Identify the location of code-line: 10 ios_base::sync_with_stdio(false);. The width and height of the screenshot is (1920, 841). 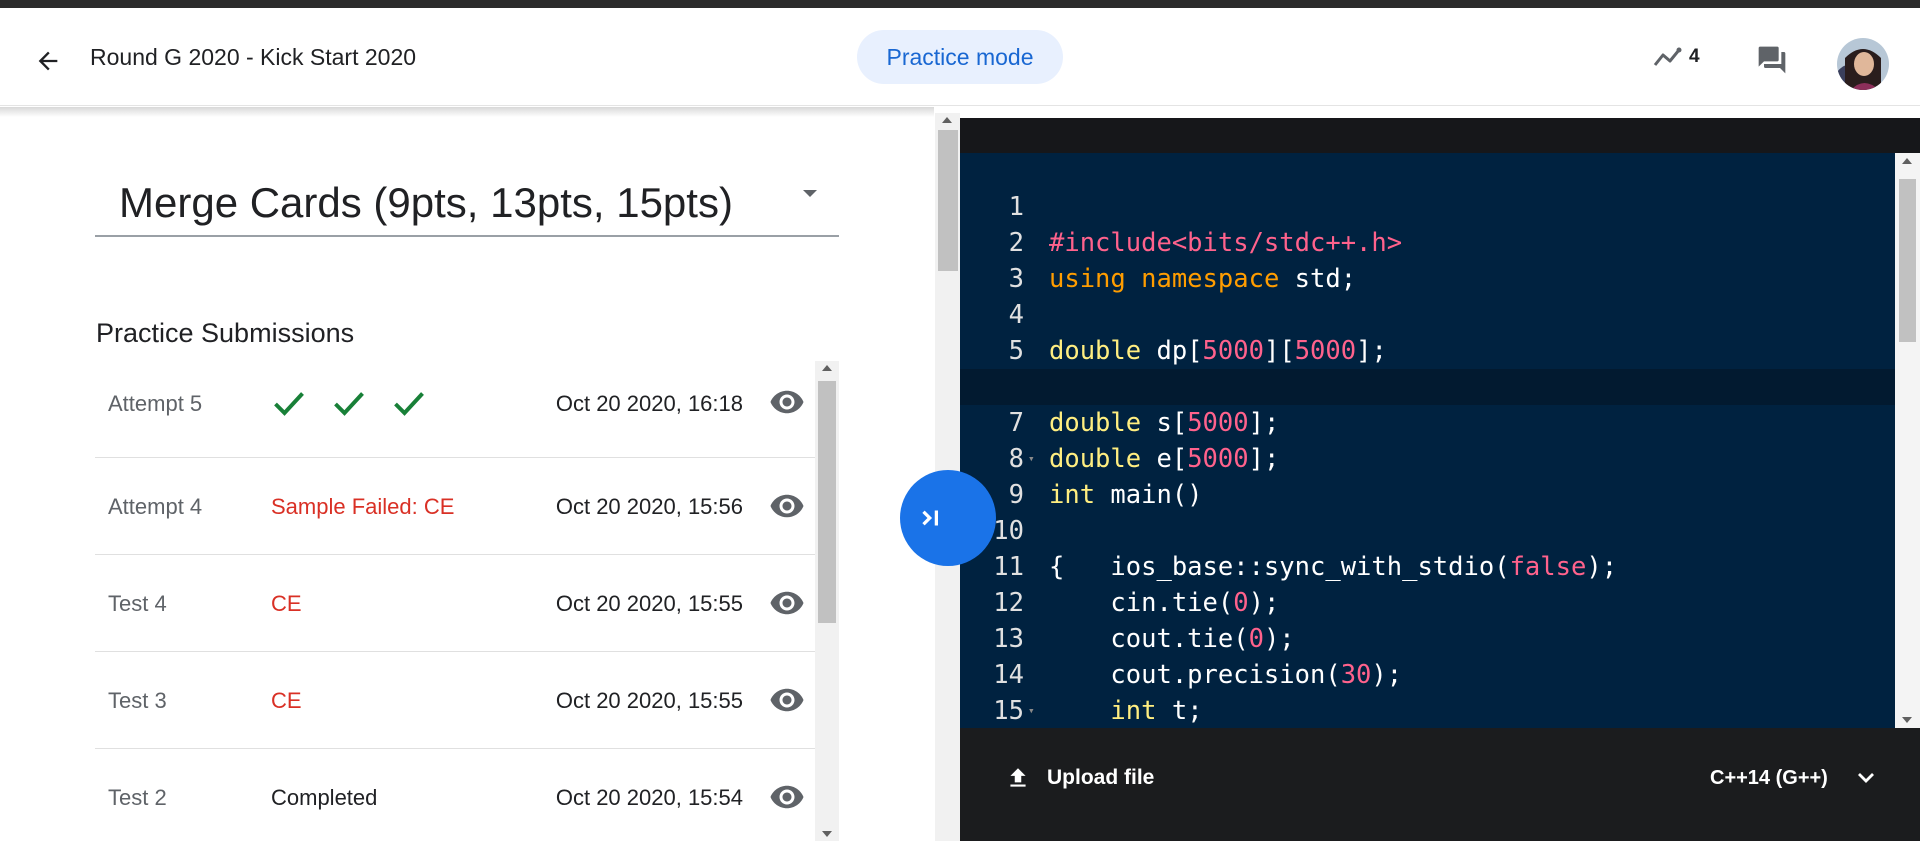
(1427, 529).